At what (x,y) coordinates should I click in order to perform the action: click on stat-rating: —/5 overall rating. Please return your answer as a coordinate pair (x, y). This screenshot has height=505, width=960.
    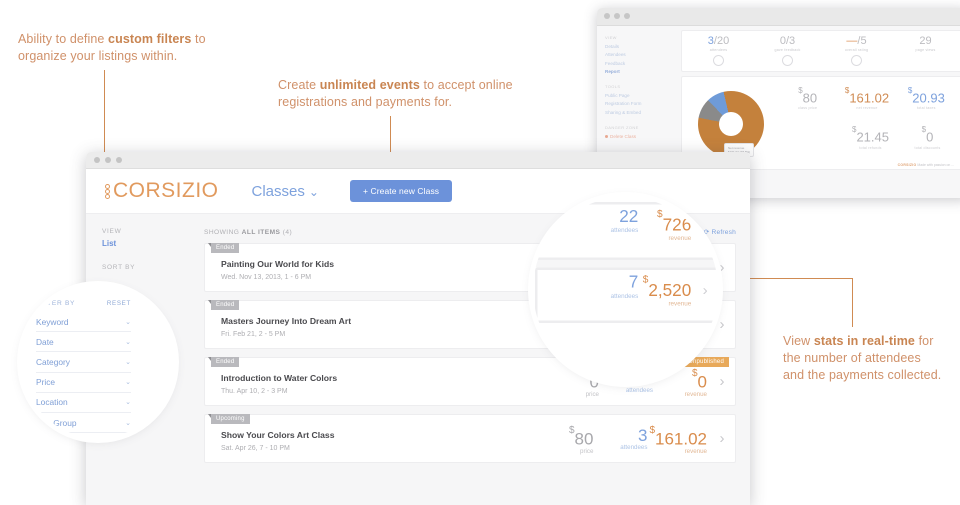
    Looking at the image, I should click on (856, 50).